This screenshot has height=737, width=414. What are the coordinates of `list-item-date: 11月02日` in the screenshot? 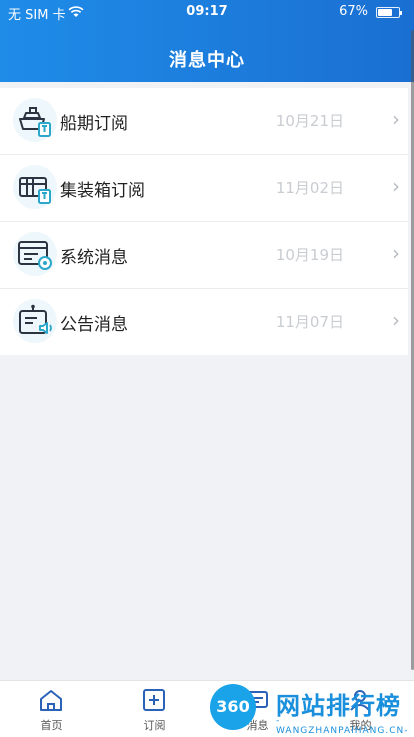 It's located at (309, 188).